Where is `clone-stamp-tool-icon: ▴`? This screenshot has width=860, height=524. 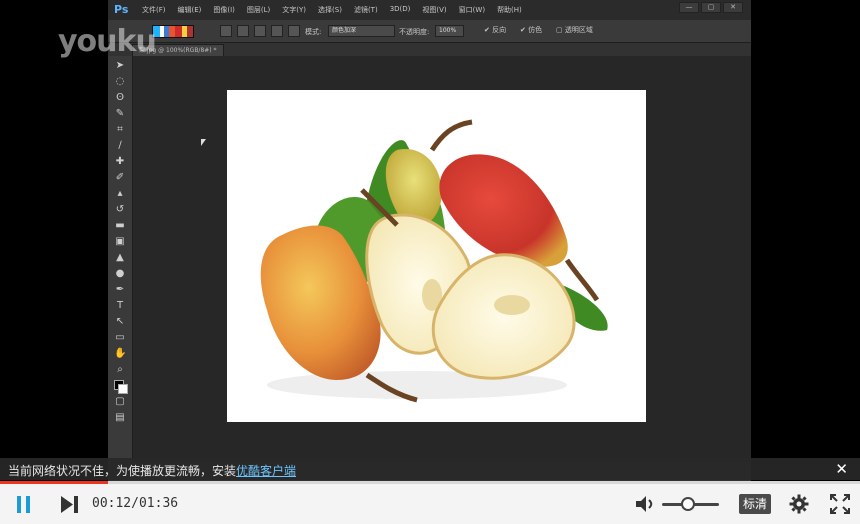 clone-stamp-tool-icon: ▴ is located at coordinates (120, 194).